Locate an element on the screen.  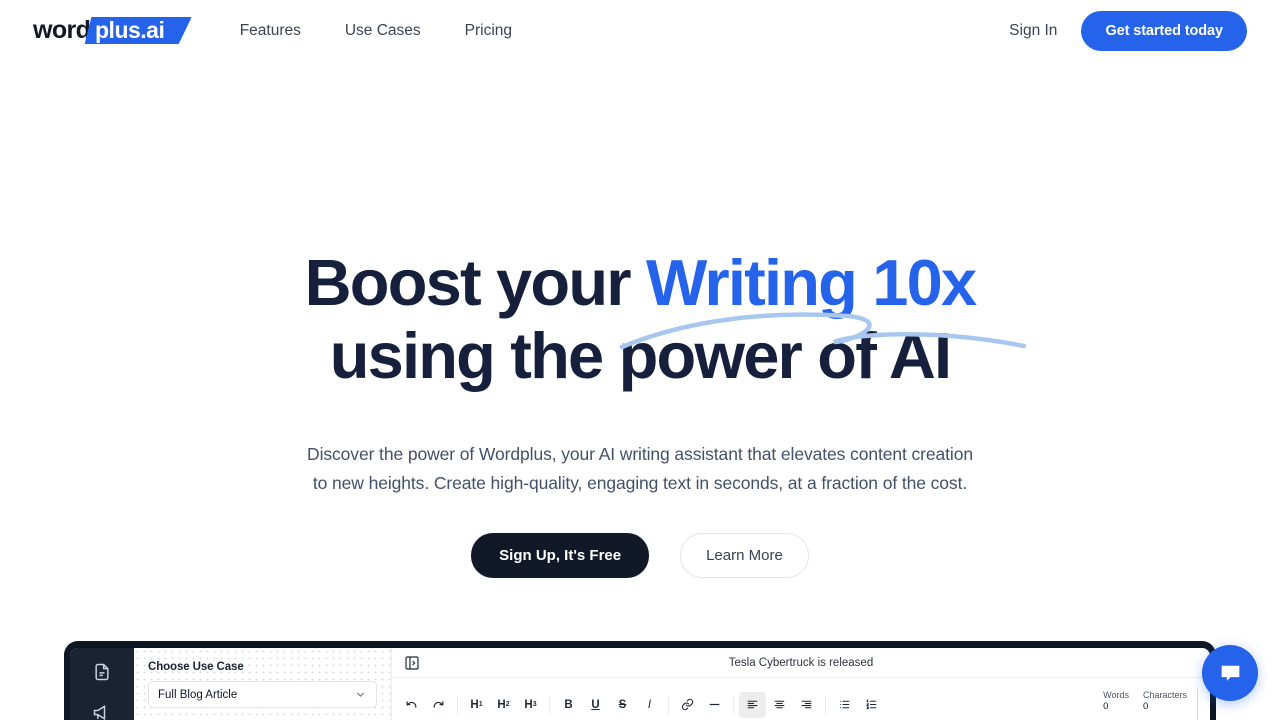
h2-sub: 2 is located at coordinates (507, 704).